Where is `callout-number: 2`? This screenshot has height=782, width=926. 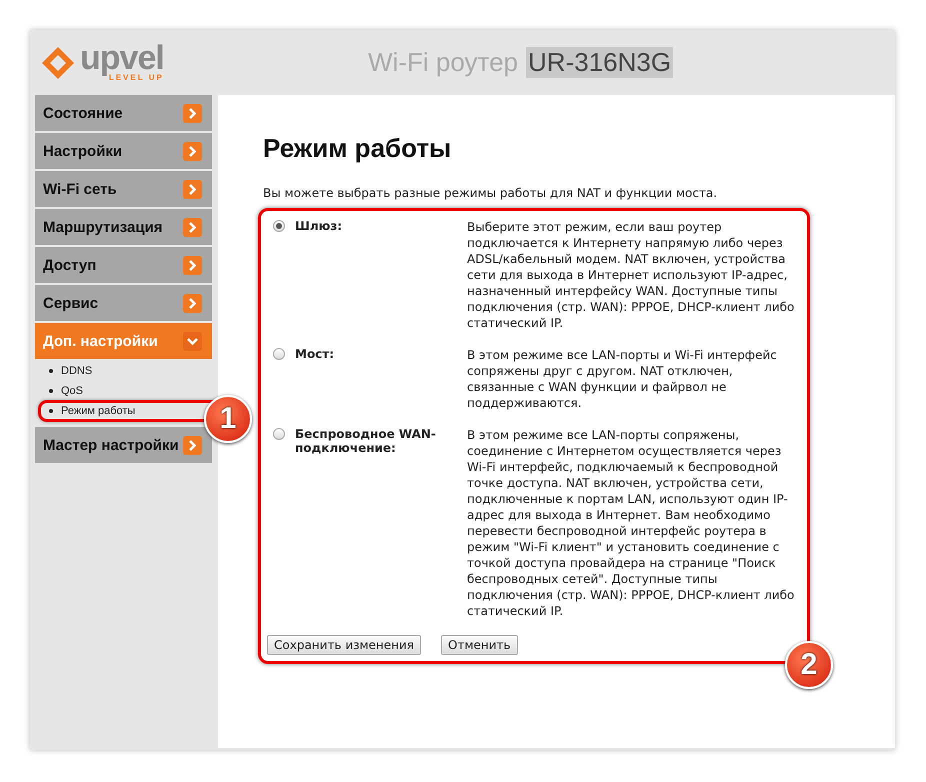
callout-number: 2 is located at coordinates (809, 665).